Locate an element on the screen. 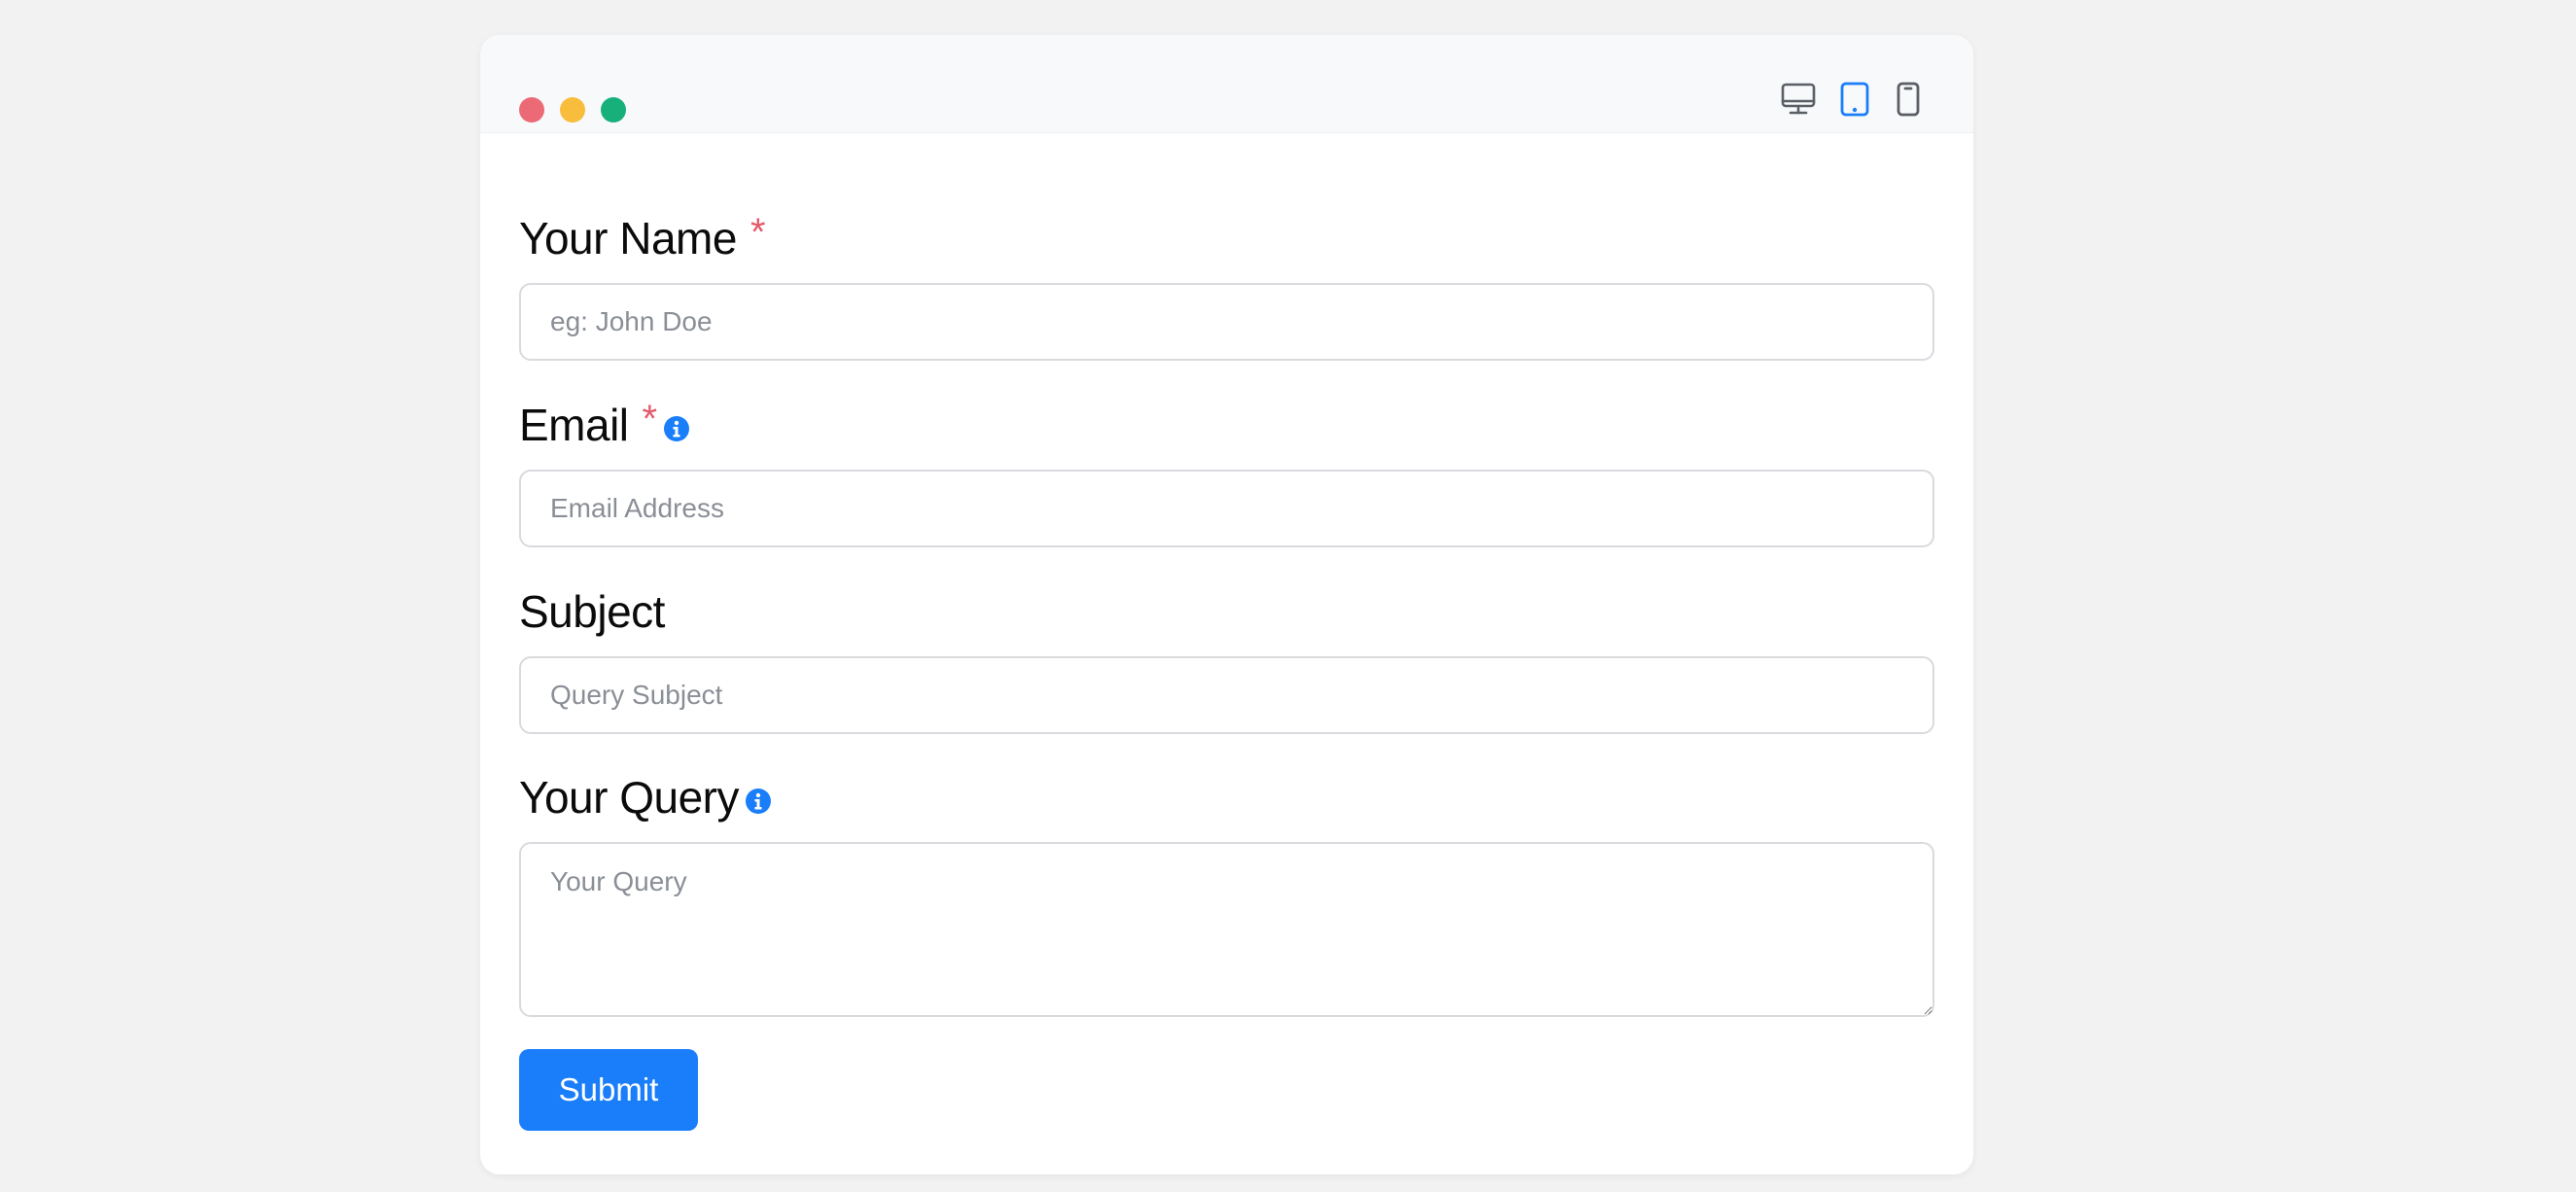 The height and width of the screenshot is (1192, 2576). window-titlebar is located at coordinates (1226, 84).